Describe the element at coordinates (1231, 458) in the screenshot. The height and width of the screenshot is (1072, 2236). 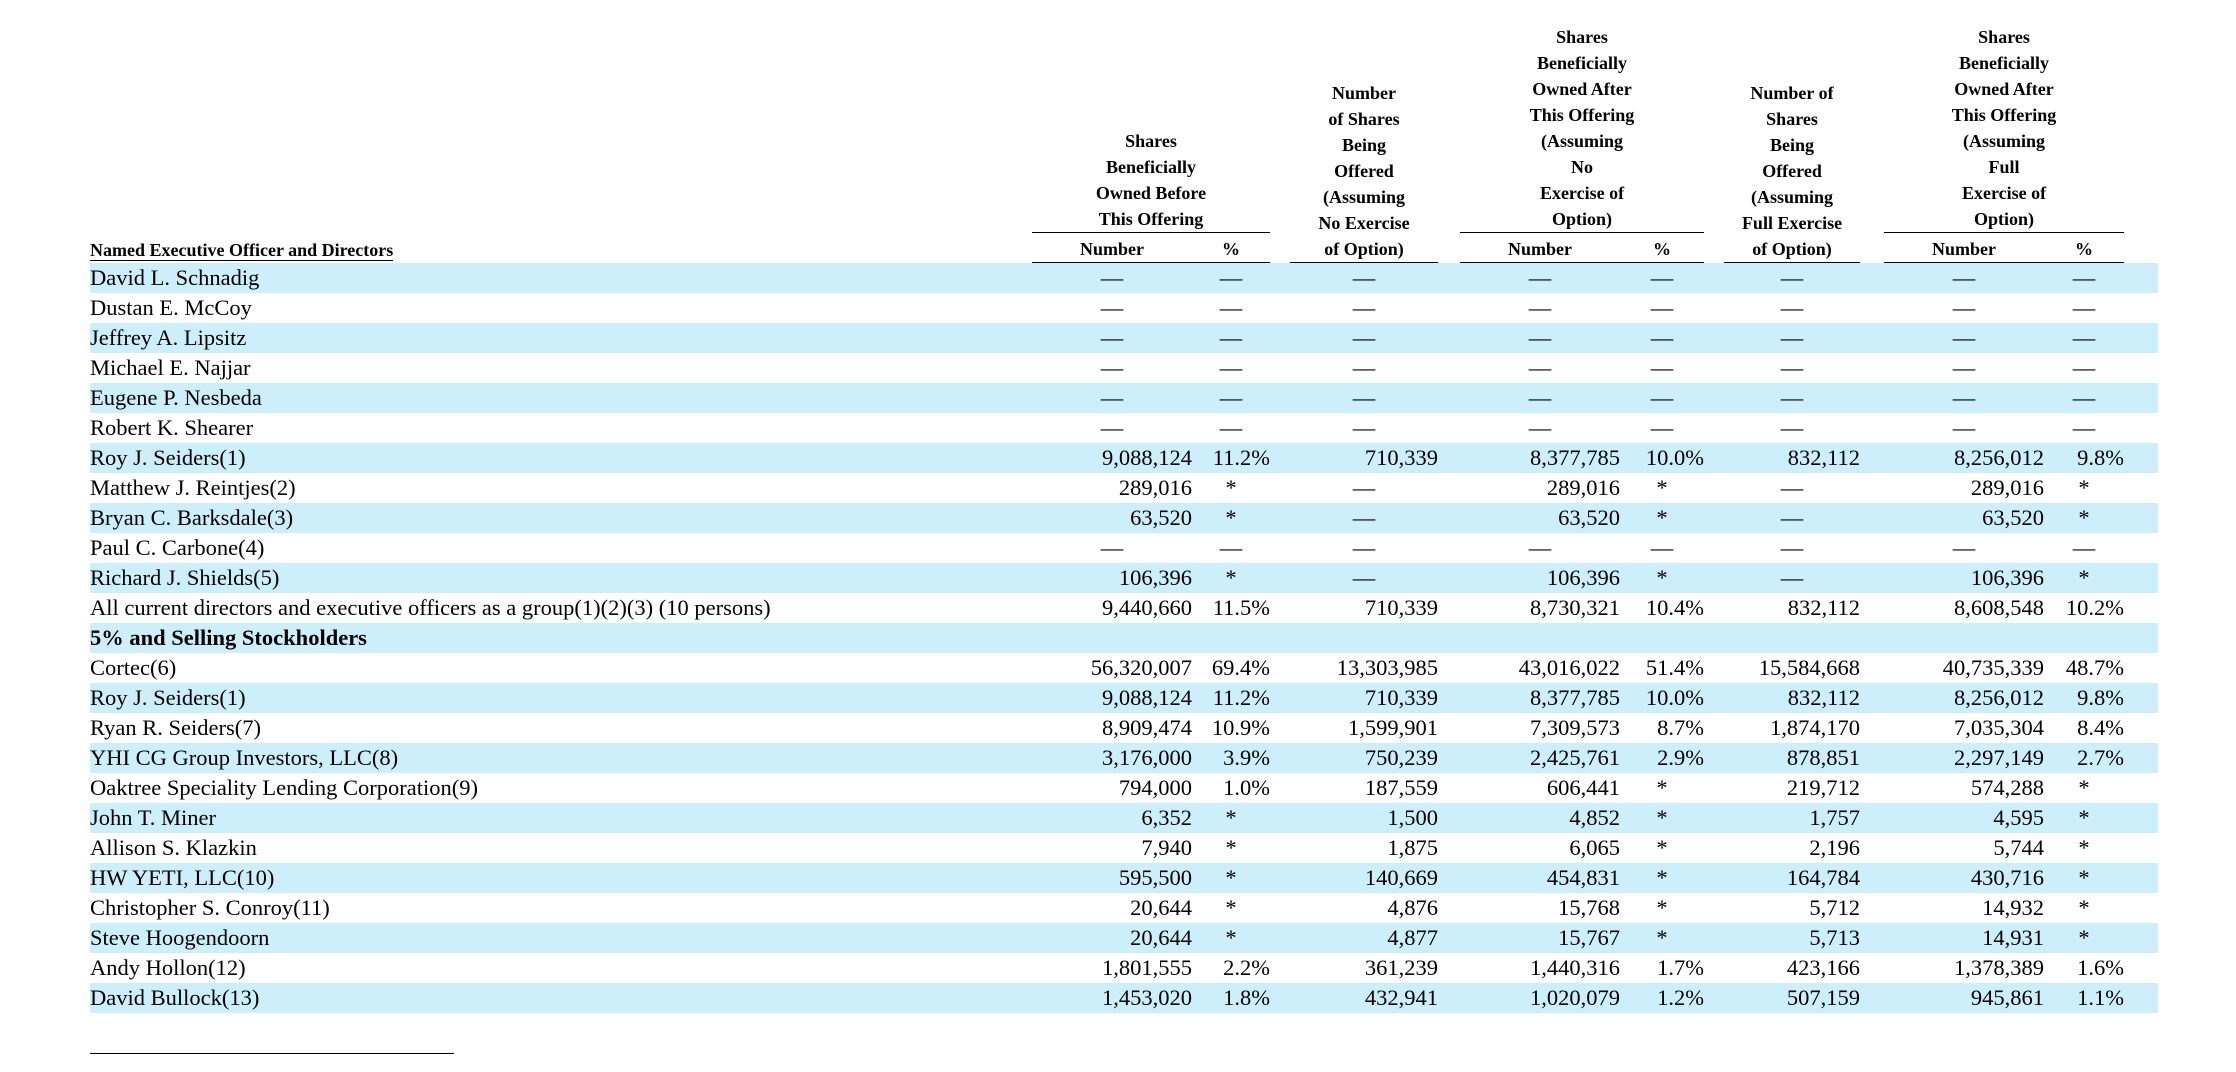
I see `percent-cell: 11.2%` at that location.